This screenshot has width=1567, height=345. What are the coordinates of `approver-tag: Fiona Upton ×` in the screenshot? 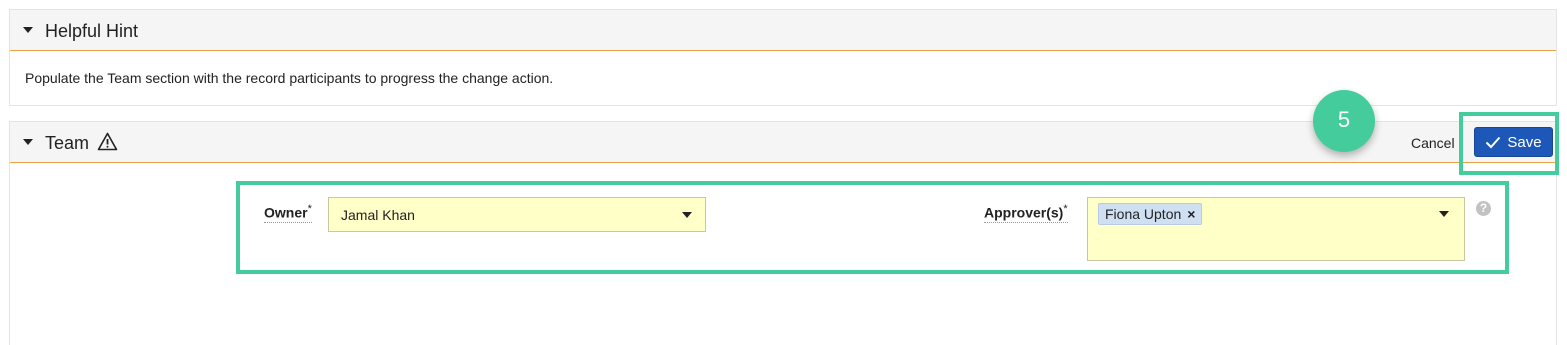 It's located at (1150, 214).